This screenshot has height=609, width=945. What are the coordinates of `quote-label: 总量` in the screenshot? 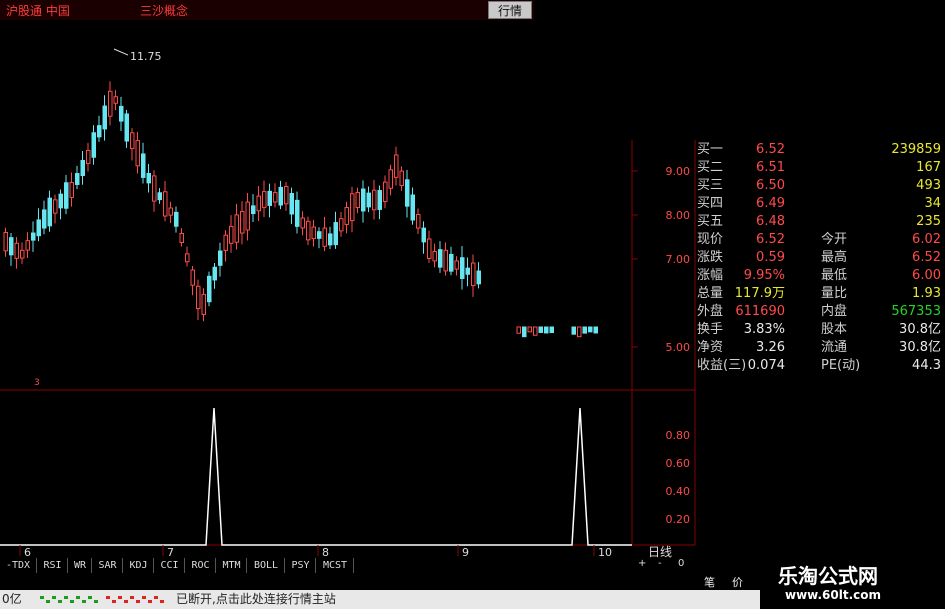 It's located at (710, 293).